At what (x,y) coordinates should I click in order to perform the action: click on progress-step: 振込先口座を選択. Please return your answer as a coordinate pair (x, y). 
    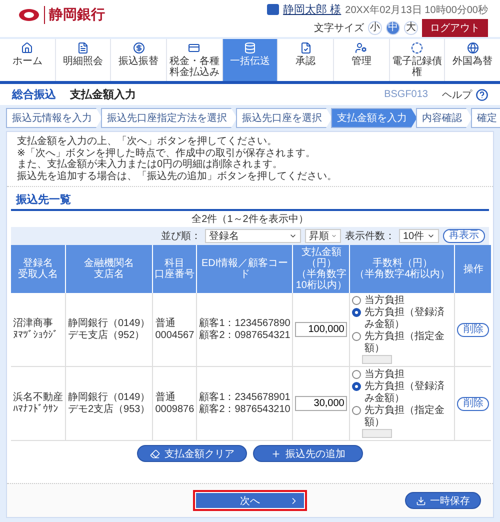
    Looking at the image, I should click on (284, 118).